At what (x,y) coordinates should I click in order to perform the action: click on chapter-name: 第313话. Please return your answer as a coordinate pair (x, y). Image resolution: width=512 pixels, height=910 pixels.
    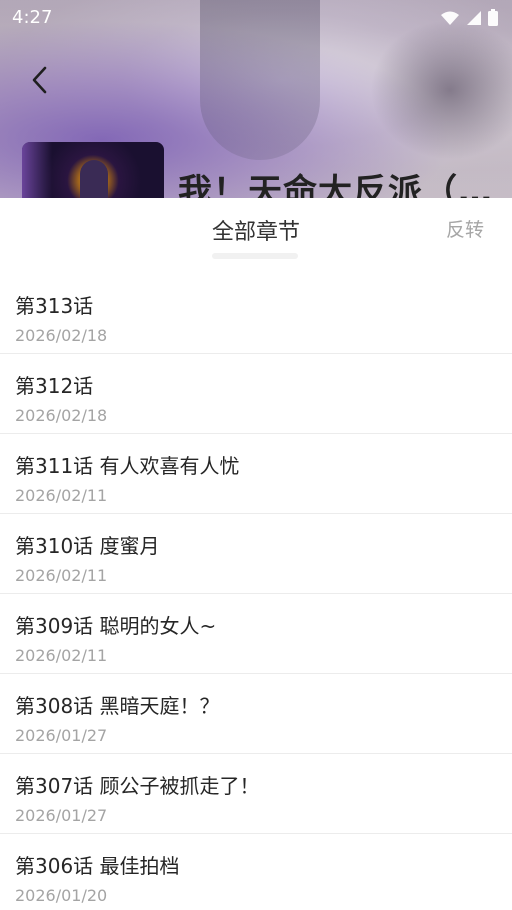
    Looking at the image, I should click on (54, 306).